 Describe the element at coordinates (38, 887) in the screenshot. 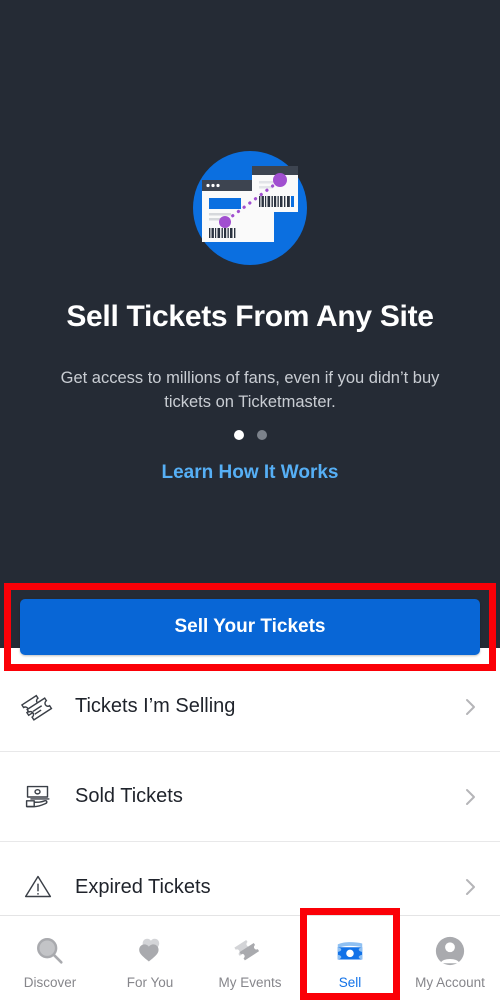

I see `warning-triangle-icon` at that location.